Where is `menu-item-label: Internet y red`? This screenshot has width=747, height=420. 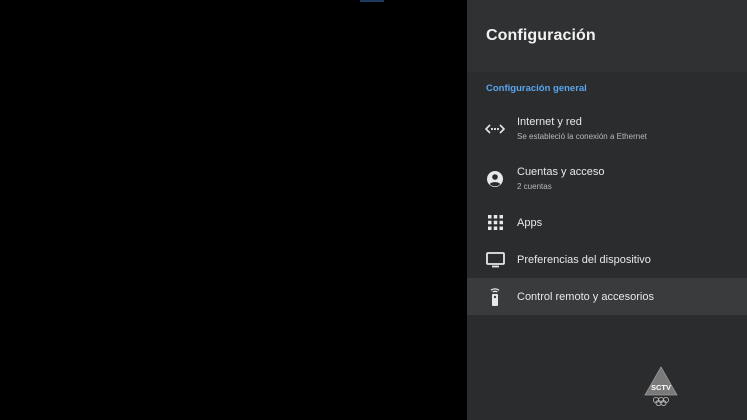
menu-item-label: Internet y red is located at coordinates (549, 122).